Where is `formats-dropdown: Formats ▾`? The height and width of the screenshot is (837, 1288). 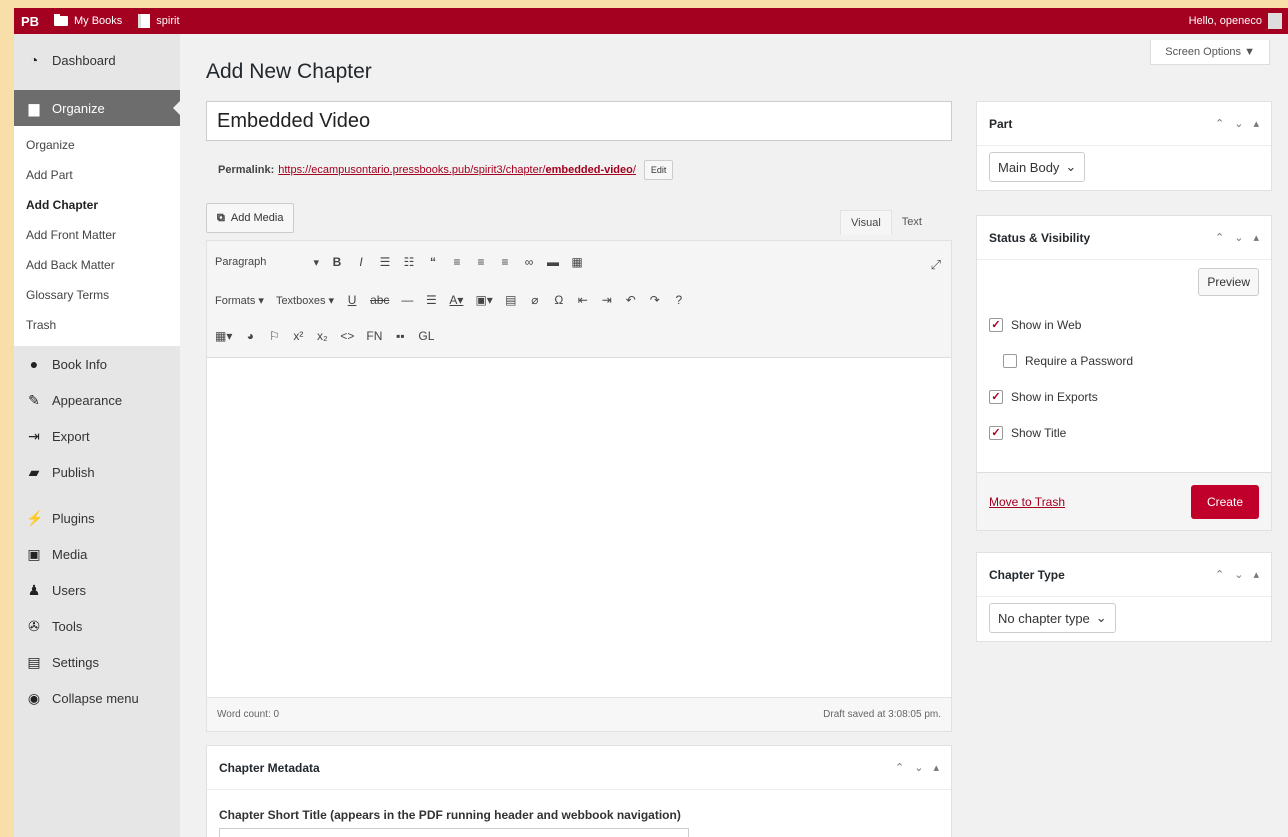 formats-dropdown: Formats ▾ is located at coordinates (239, 300).